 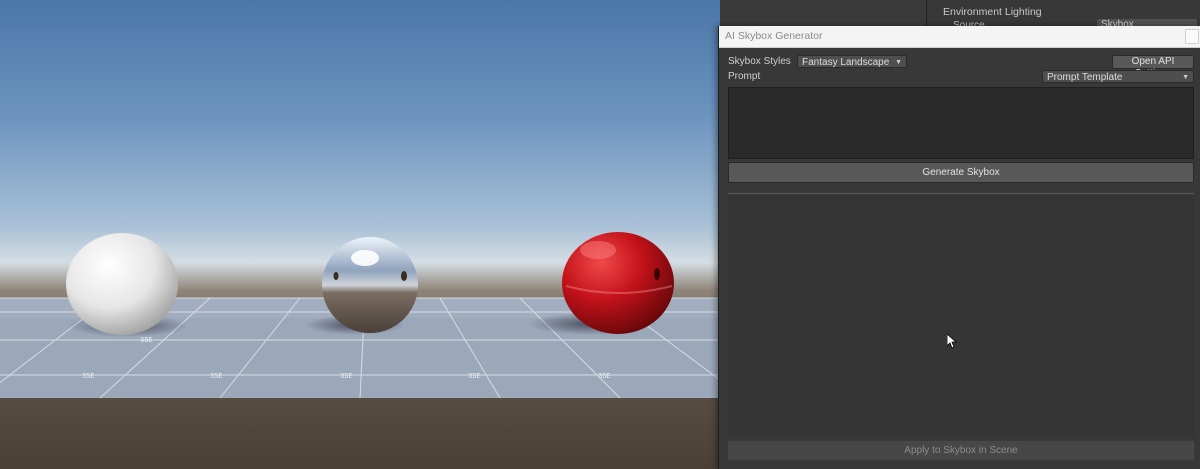 What do you see at coordinates (1192, 36) in the screenshot?
I see `close-icon` at bounding box center [1192, 36].